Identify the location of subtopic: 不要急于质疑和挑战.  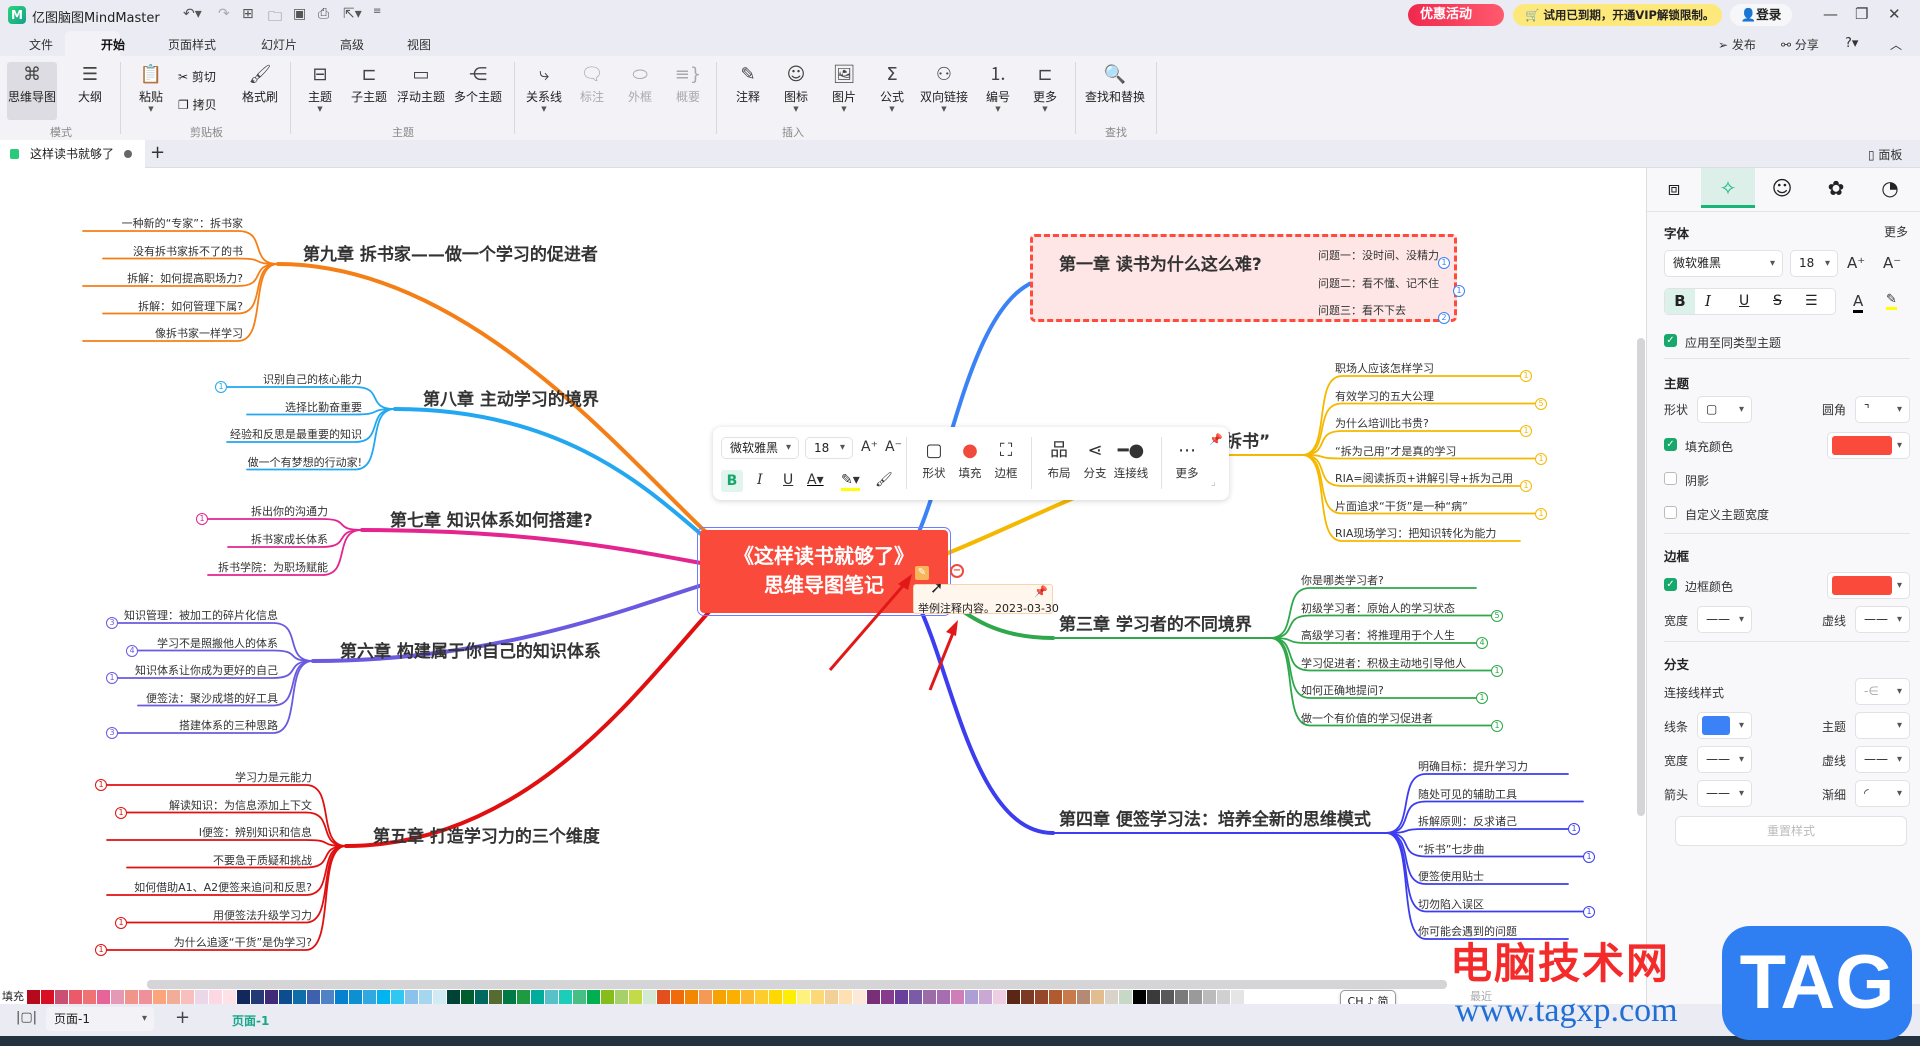
(262, 860).